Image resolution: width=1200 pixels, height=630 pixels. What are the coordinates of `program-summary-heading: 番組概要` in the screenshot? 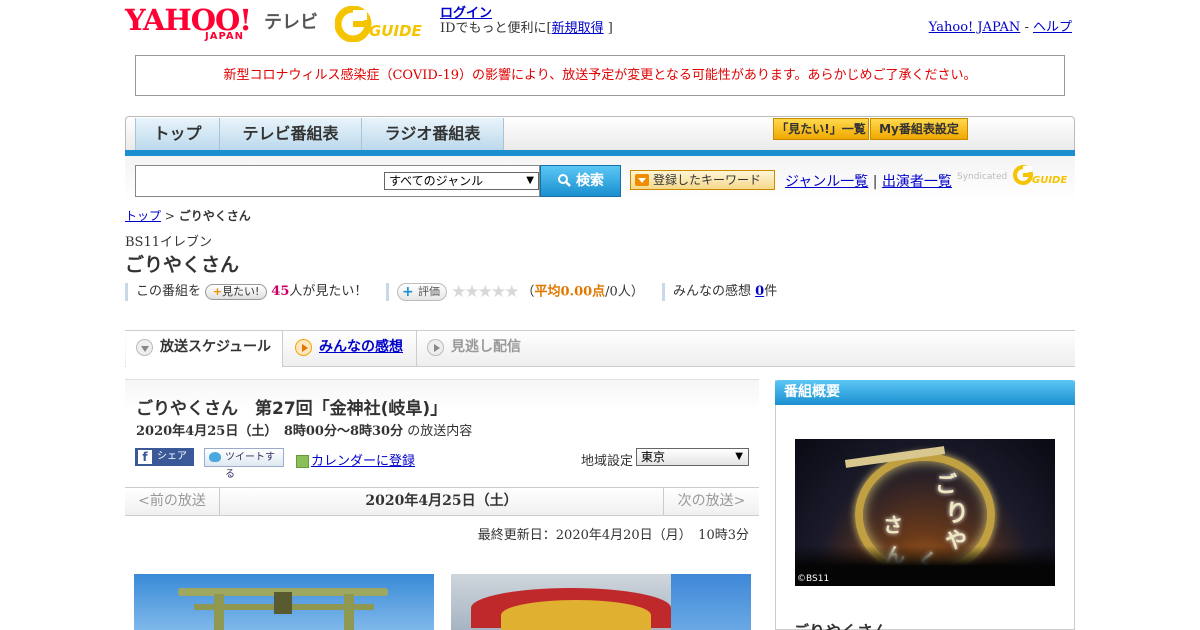 It's located at (925, 392).